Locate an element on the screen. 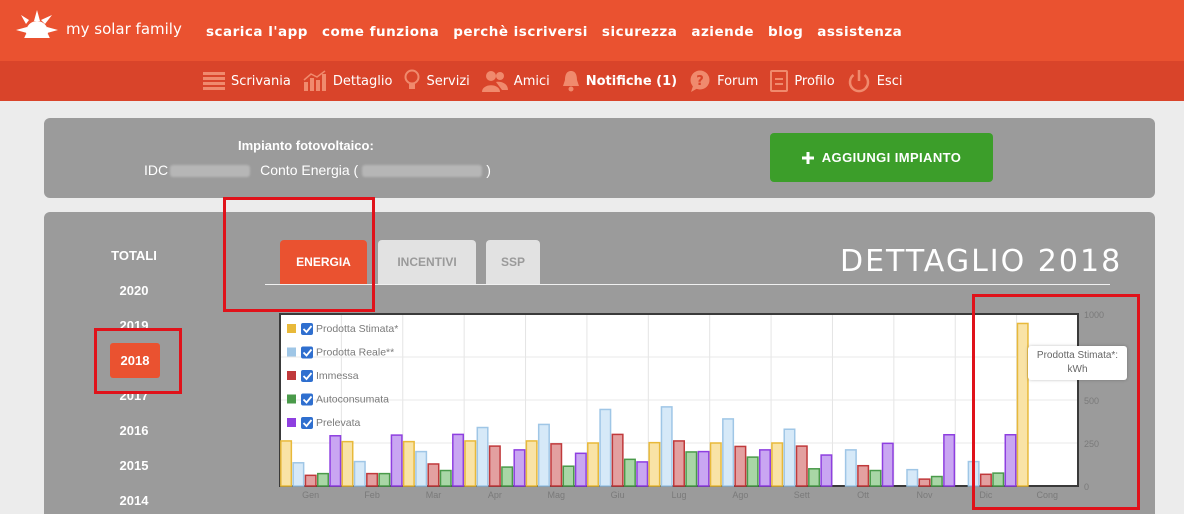  tabs-underline is located at coordinates (687, 284).